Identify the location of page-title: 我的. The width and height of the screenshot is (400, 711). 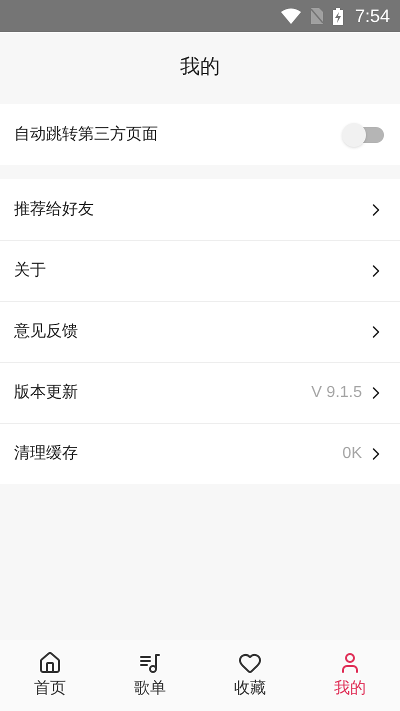
(200, 67).